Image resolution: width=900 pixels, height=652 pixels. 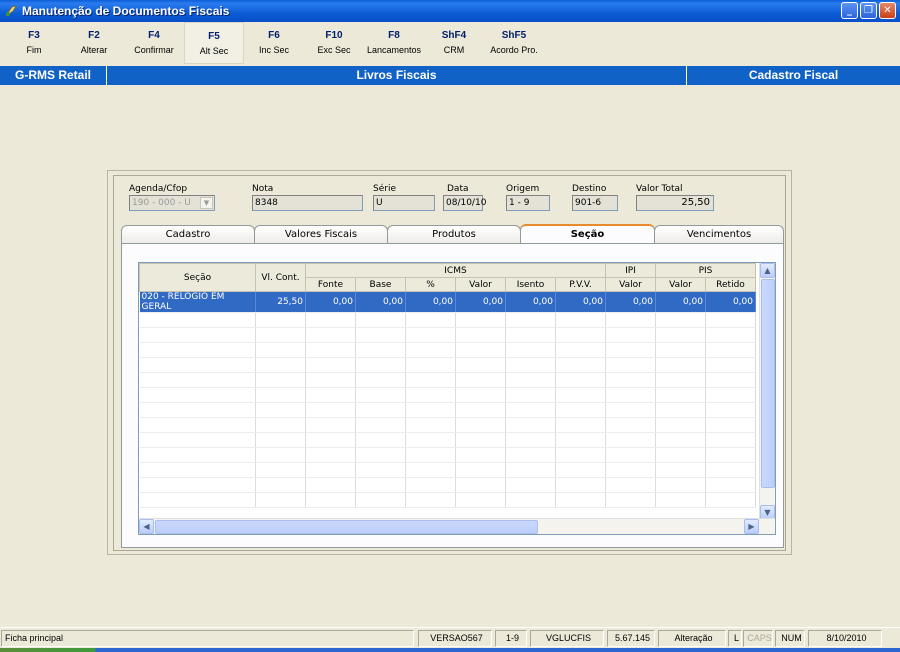 What do you see at coordinates (868, 10) in the screenshot?
I see `restore-button: ❐` at bounding box center [868, 10].